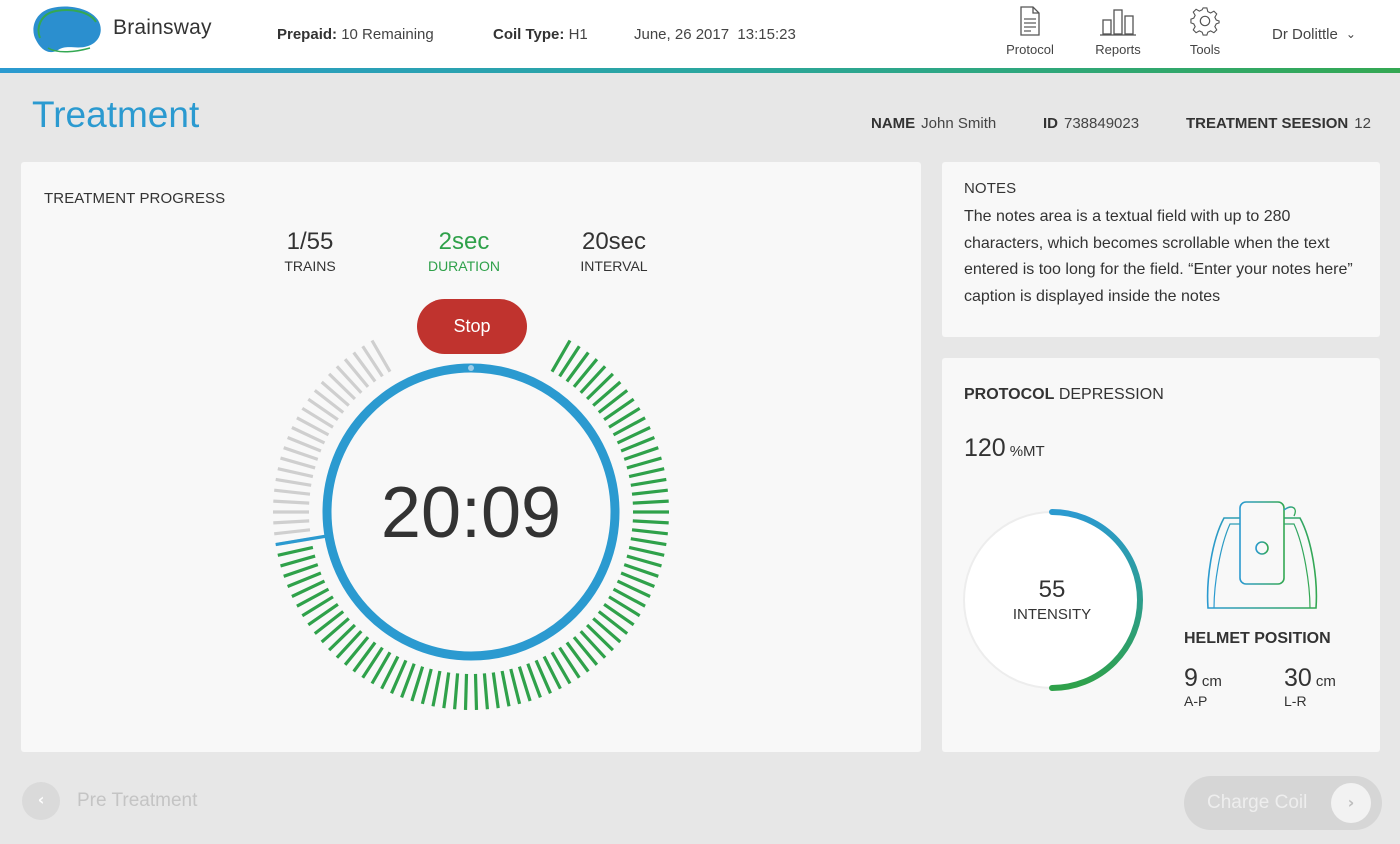  I want to click on mt-unit: %MT, so click(1027, 451).